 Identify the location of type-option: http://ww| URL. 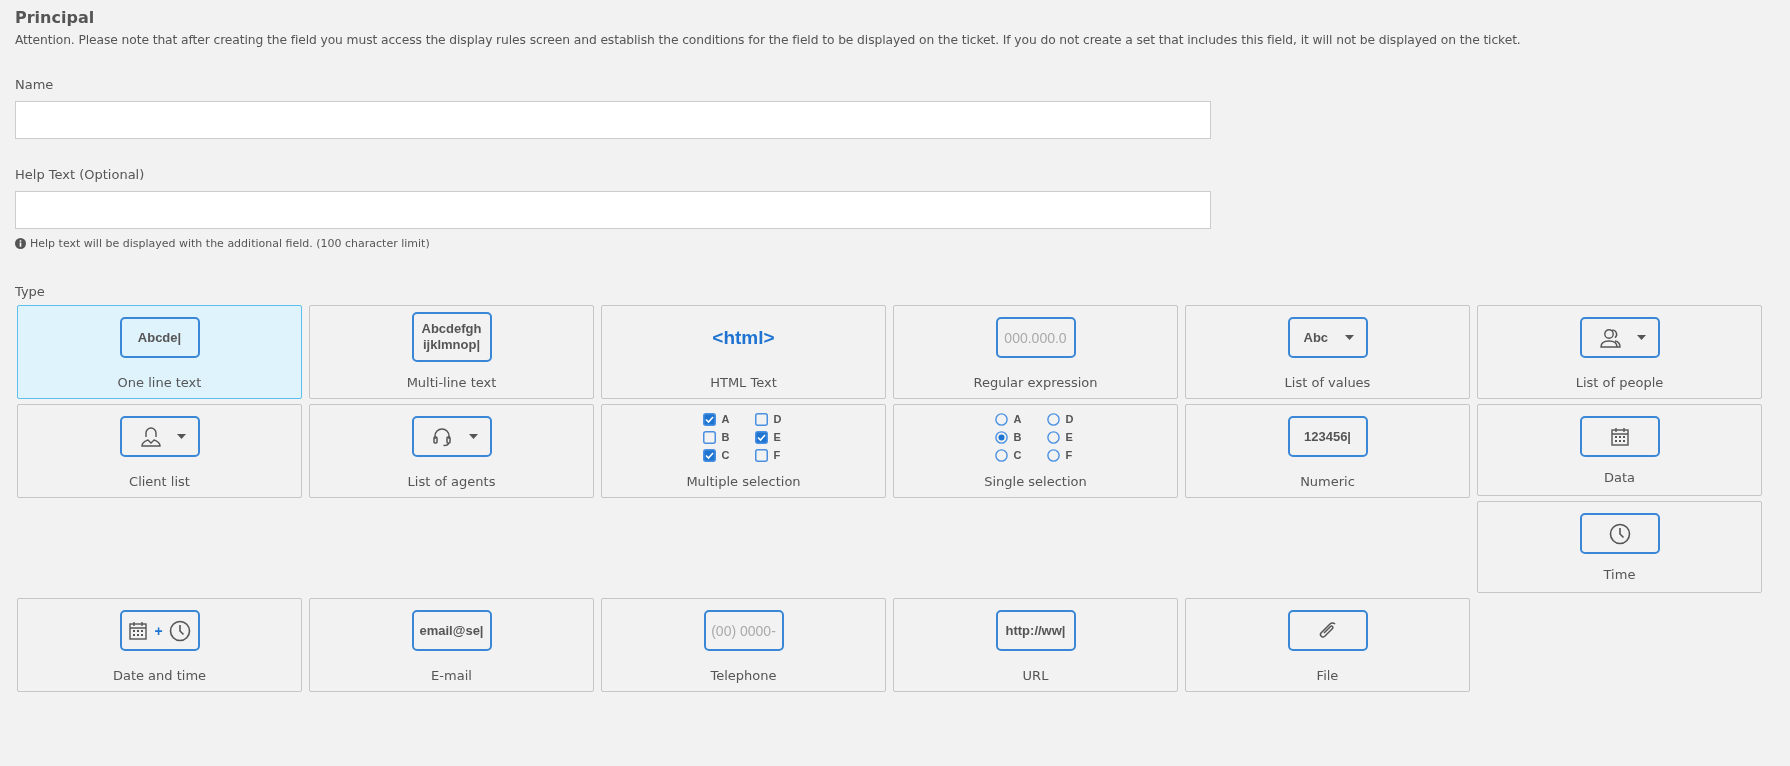
(1035, 645).